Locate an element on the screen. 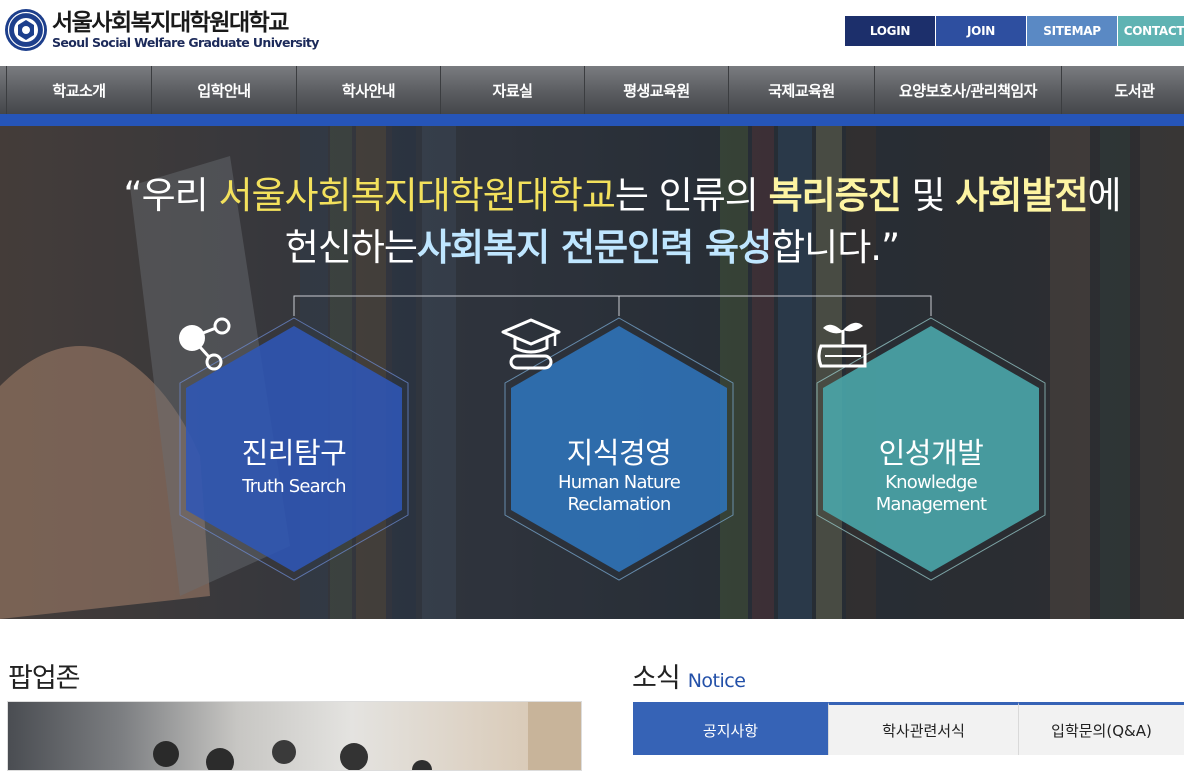 The image size is (1184, 771). tab-admission-qna: 입학문의(Q&A) is located at coordinates (1101, 728).